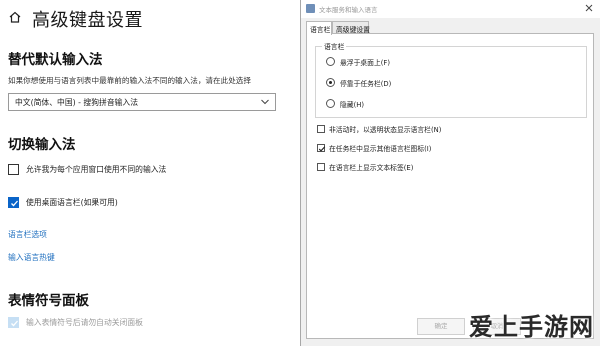 This screenshot has width=600, height=346. I want to click on input-language-hotkeys-link: 输入语言热键, so click(31, 257).